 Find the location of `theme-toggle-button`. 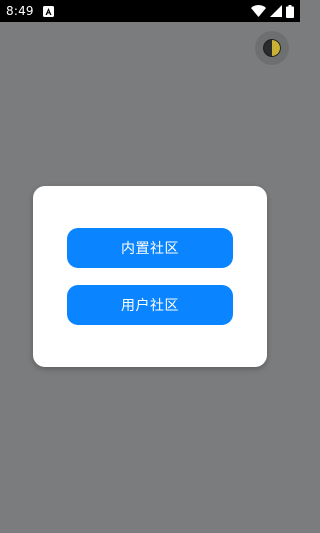

theme-toggle-button is located at coordinates (272, 48).